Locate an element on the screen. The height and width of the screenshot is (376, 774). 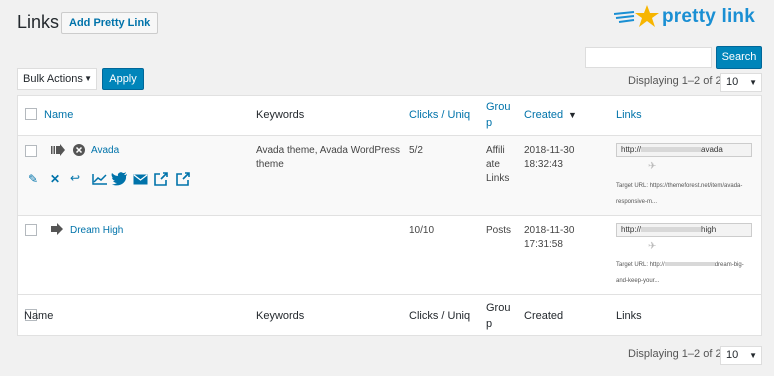
pretty-url-field: http:// high is located at coordinates (684, 230).